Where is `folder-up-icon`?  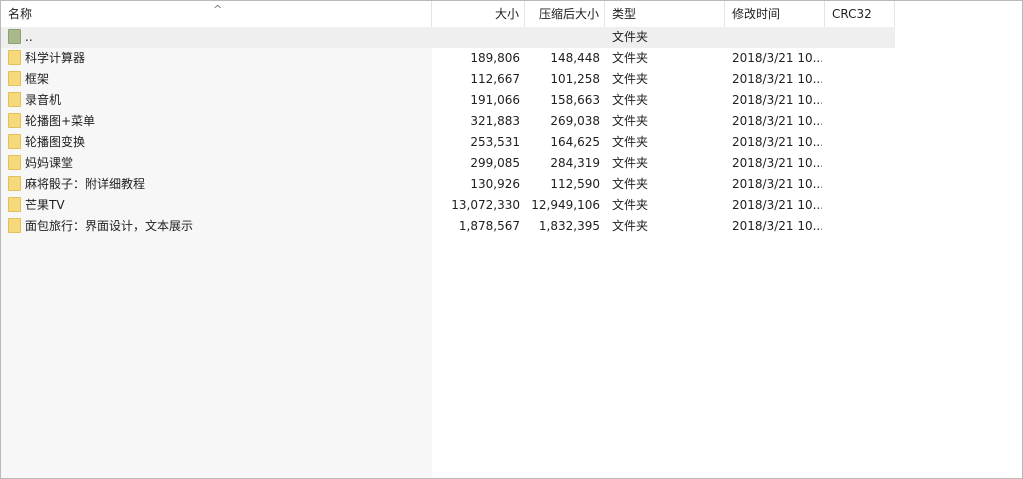 folder-up-icon is located at coordinates (14, 36).